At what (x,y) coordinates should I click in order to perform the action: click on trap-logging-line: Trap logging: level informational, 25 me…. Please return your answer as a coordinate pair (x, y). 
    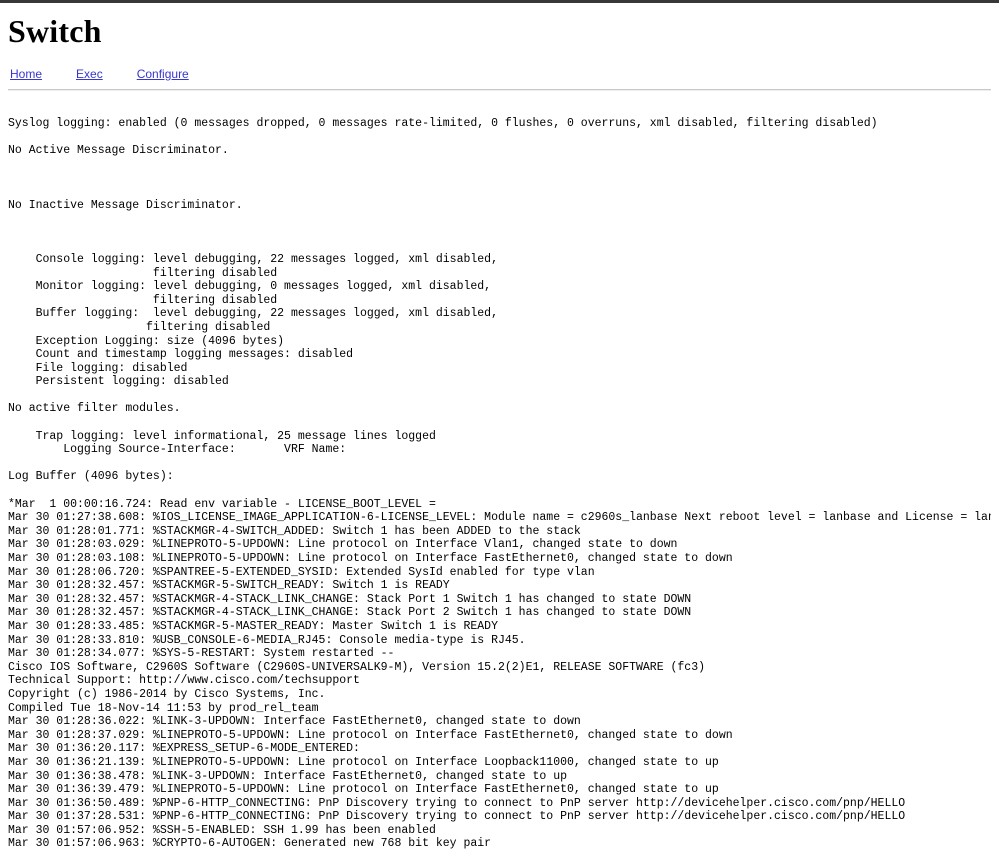
    Looking at the image, I should click on (222, 436).